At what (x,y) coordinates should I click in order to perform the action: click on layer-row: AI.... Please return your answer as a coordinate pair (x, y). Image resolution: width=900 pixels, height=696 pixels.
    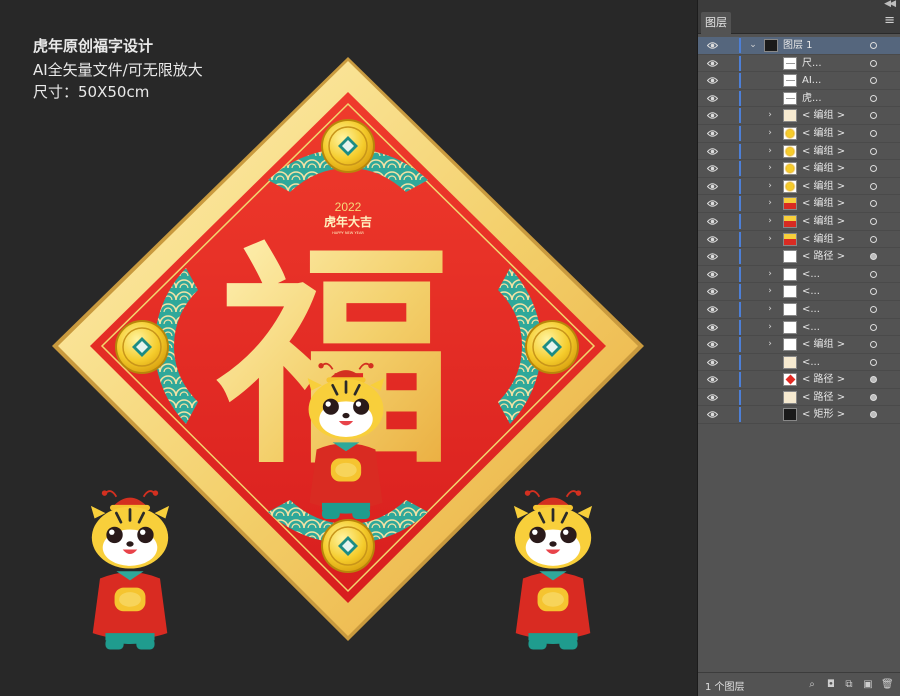
    Looking at the image, I should click on (799, 81).